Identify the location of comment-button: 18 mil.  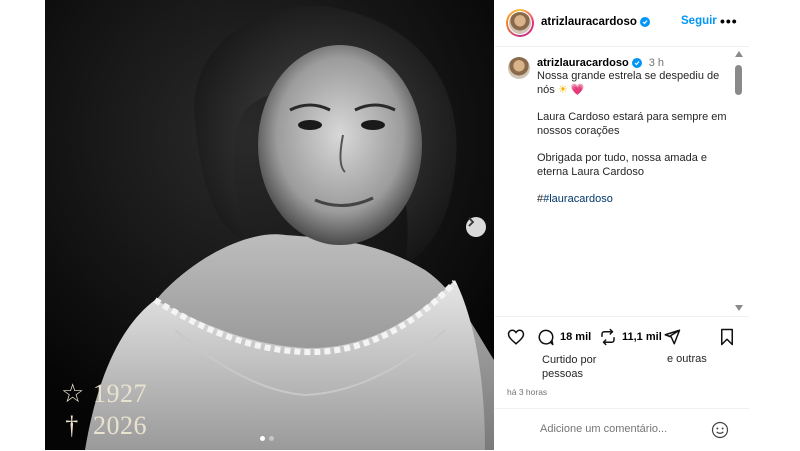
(564, 337).